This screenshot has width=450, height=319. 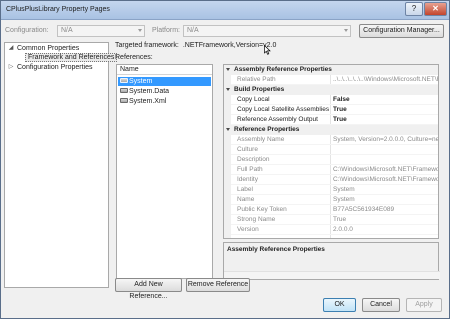 I want to click on category-row: Reference Properties, so click(x=331, y=130).